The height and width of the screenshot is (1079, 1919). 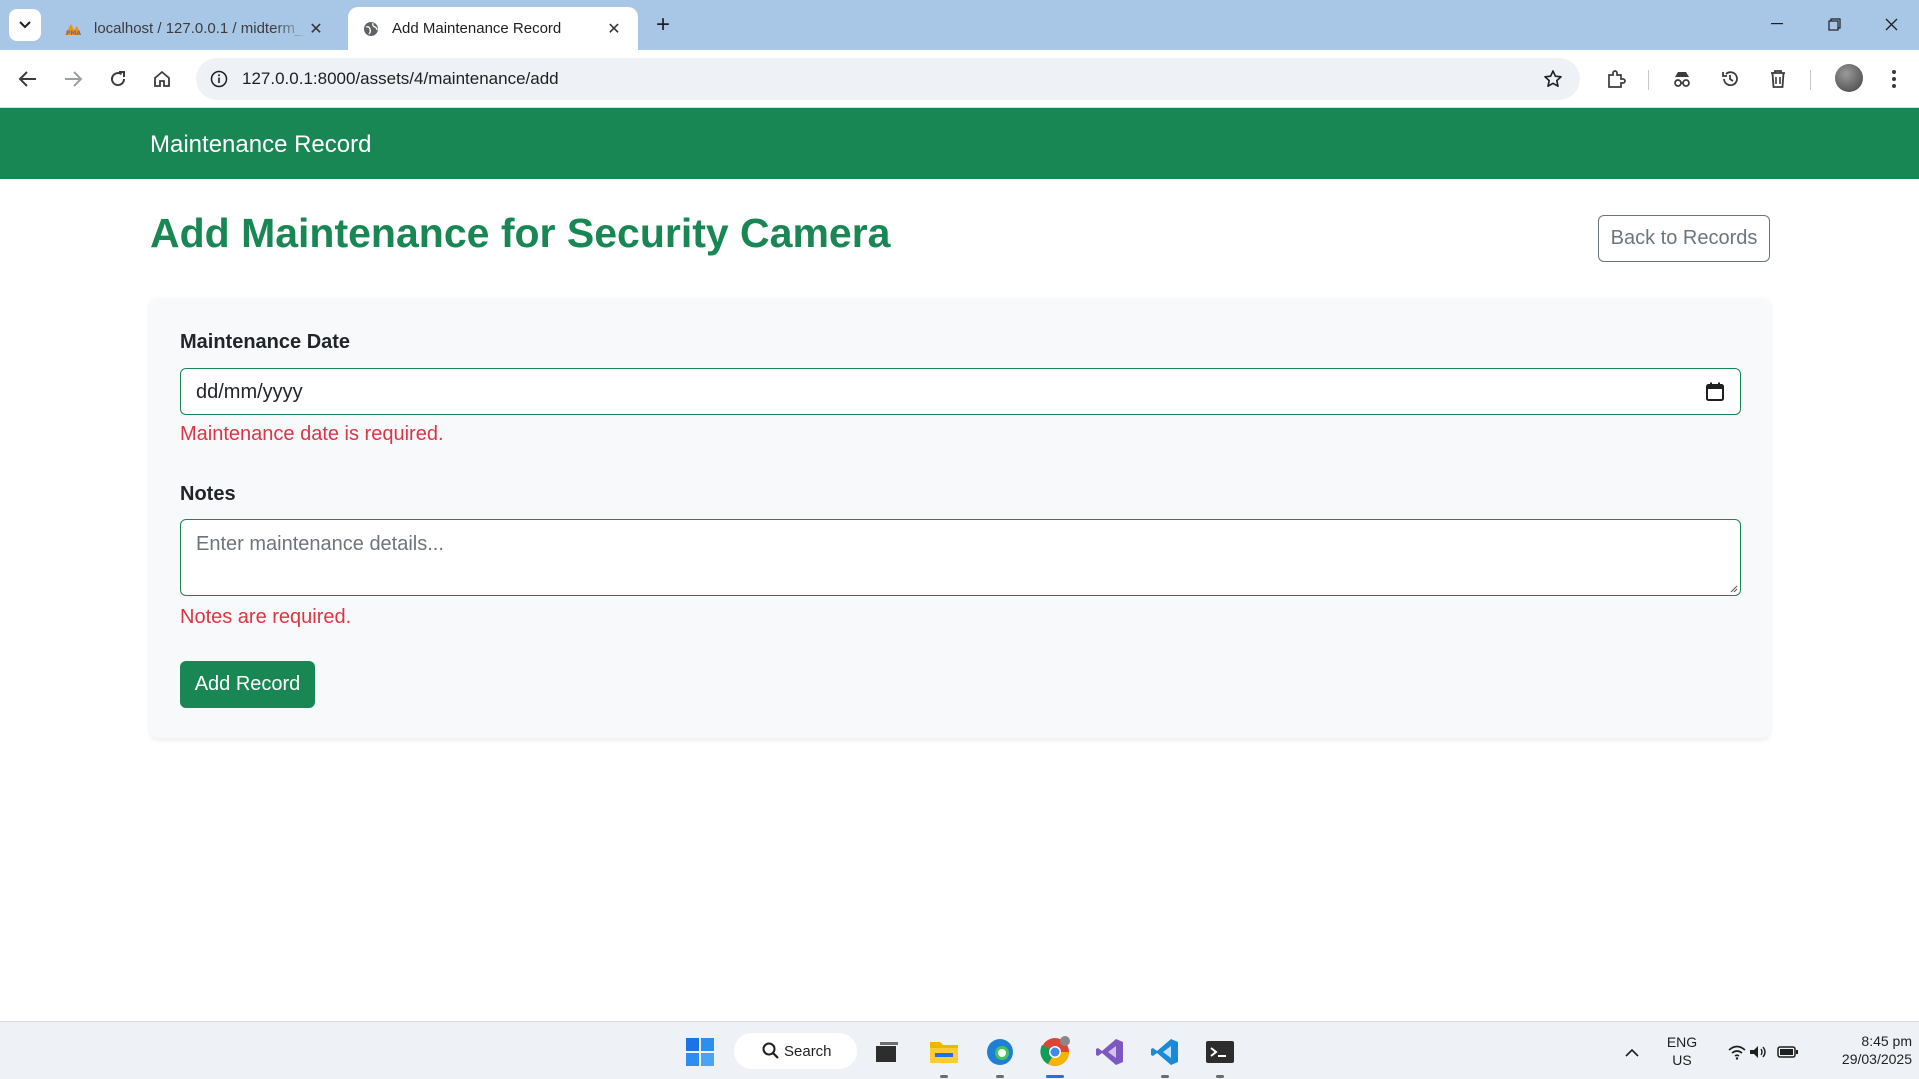 I want to click on maintenance-date-label: Maintenance Date, so click(x=265, y=342).